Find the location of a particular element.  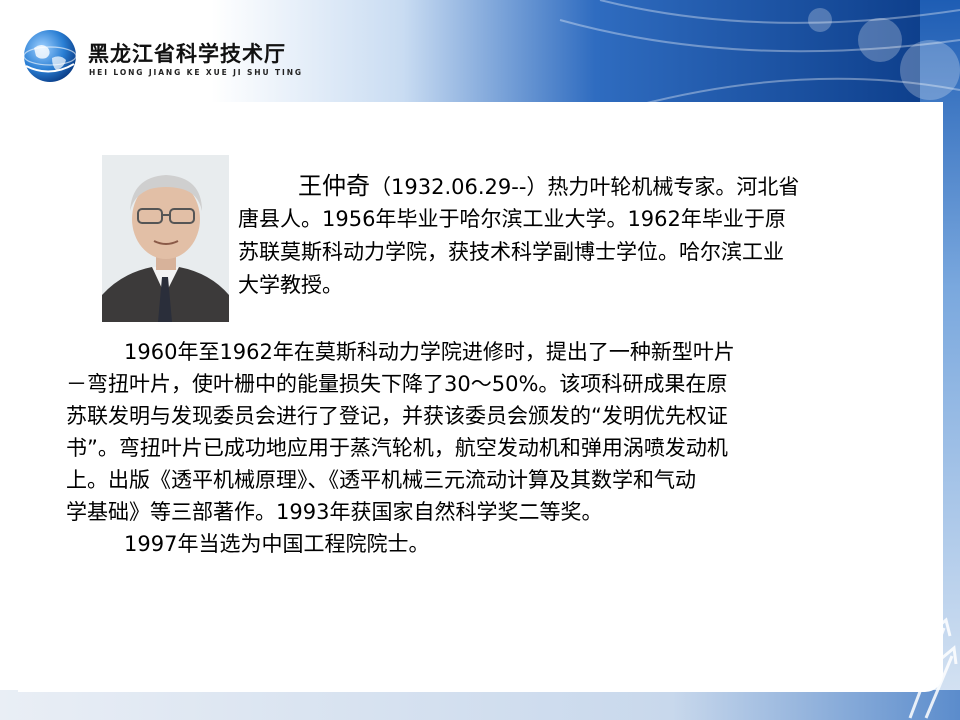

portrait-photo is located at coordinates (165, 238).